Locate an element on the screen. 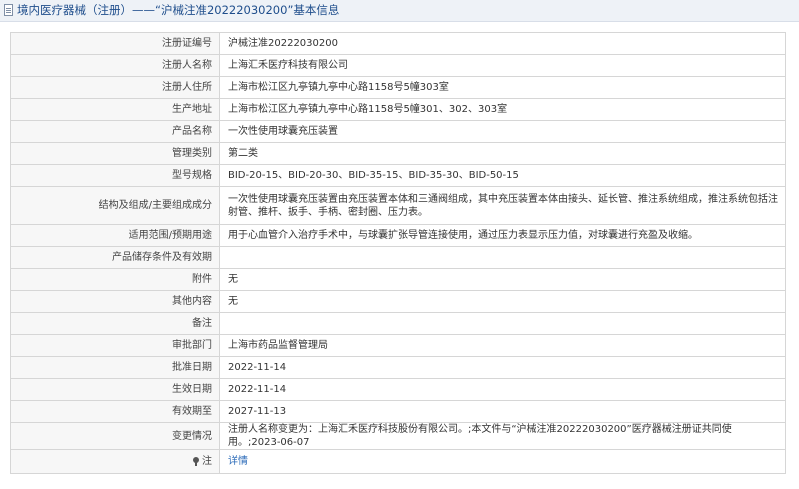 This screenshot has width=799, height=489. note-label: 注 is located at coordinates (202, 461).